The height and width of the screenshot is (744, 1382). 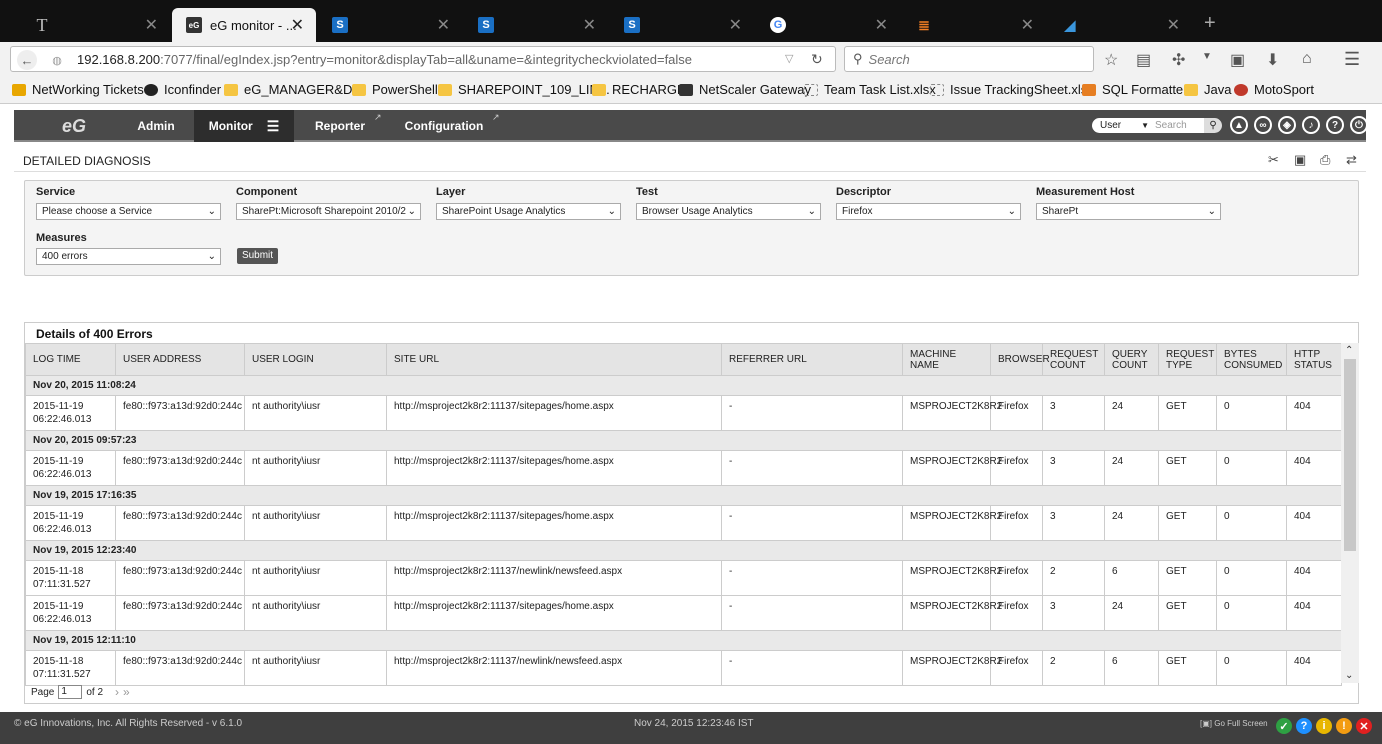 What do you see at coordinates (315, 359) in the screenshot?
I see `column-header: USER LOGIN` at bounding box center [315, 359].